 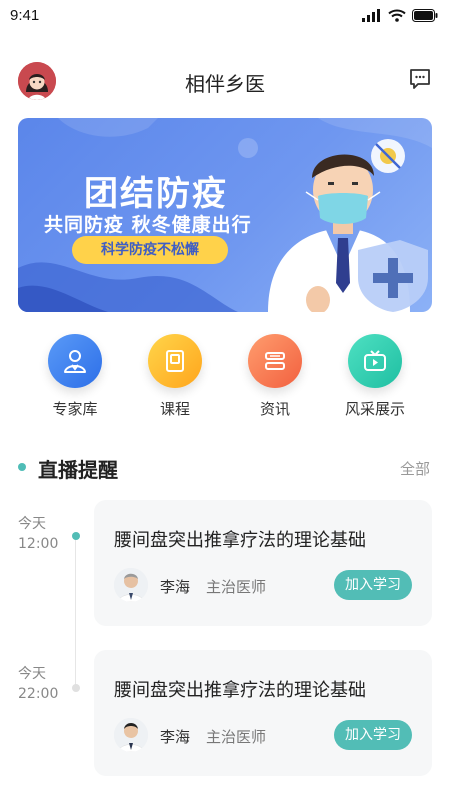 I want to click on expert-icon, so click(x=75, y=361).